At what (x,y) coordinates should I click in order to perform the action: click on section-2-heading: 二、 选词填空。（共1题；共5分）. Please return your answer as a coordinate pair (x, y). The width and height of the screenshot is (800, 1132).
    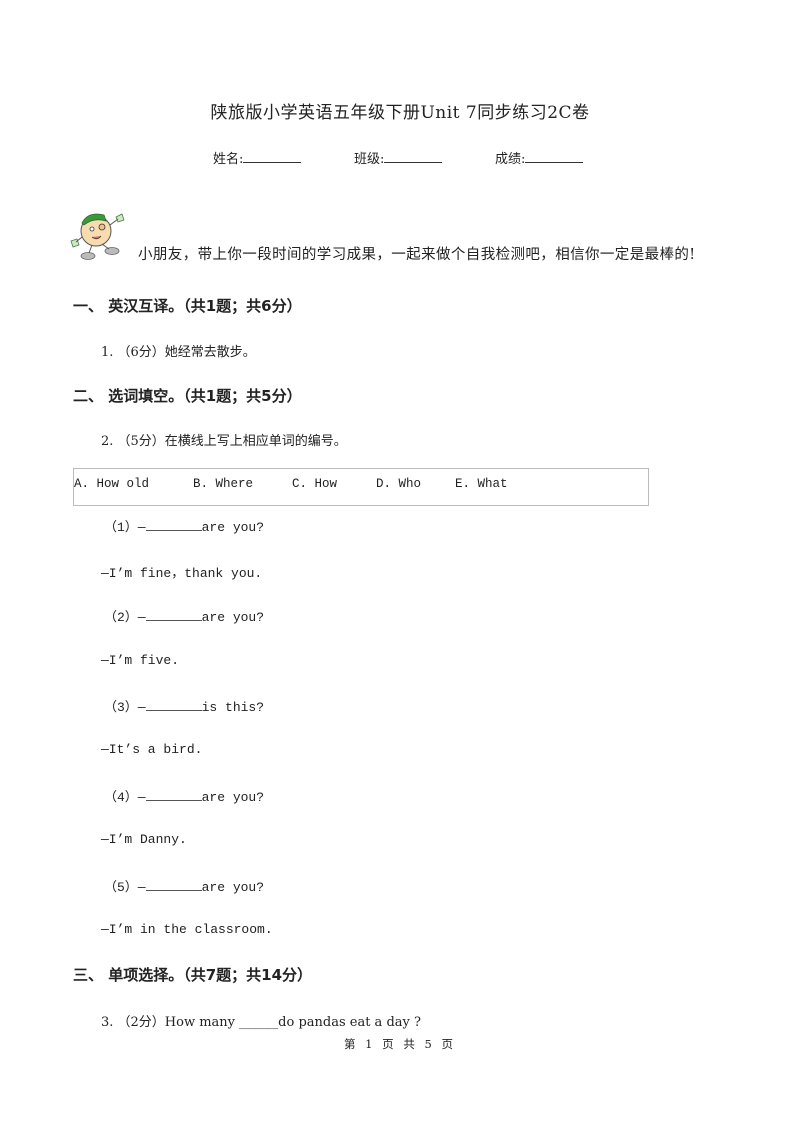
    Looking at the image, I should click on (187, 396).